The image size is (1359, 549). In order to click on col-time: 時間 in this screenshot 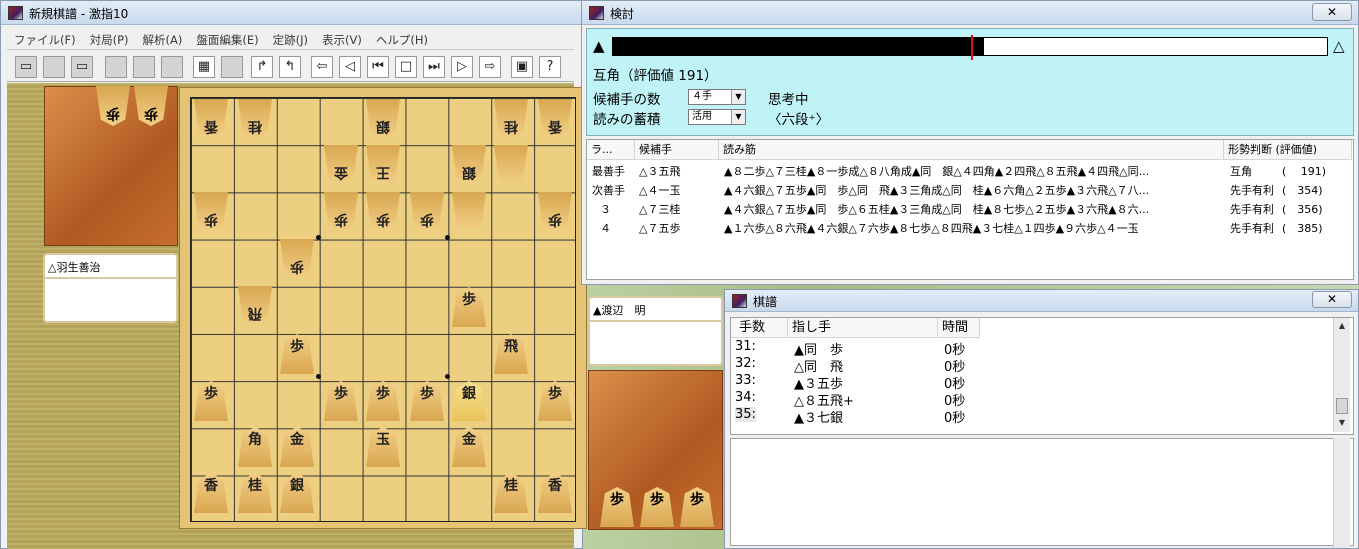, I will do `click(959, 328)`.